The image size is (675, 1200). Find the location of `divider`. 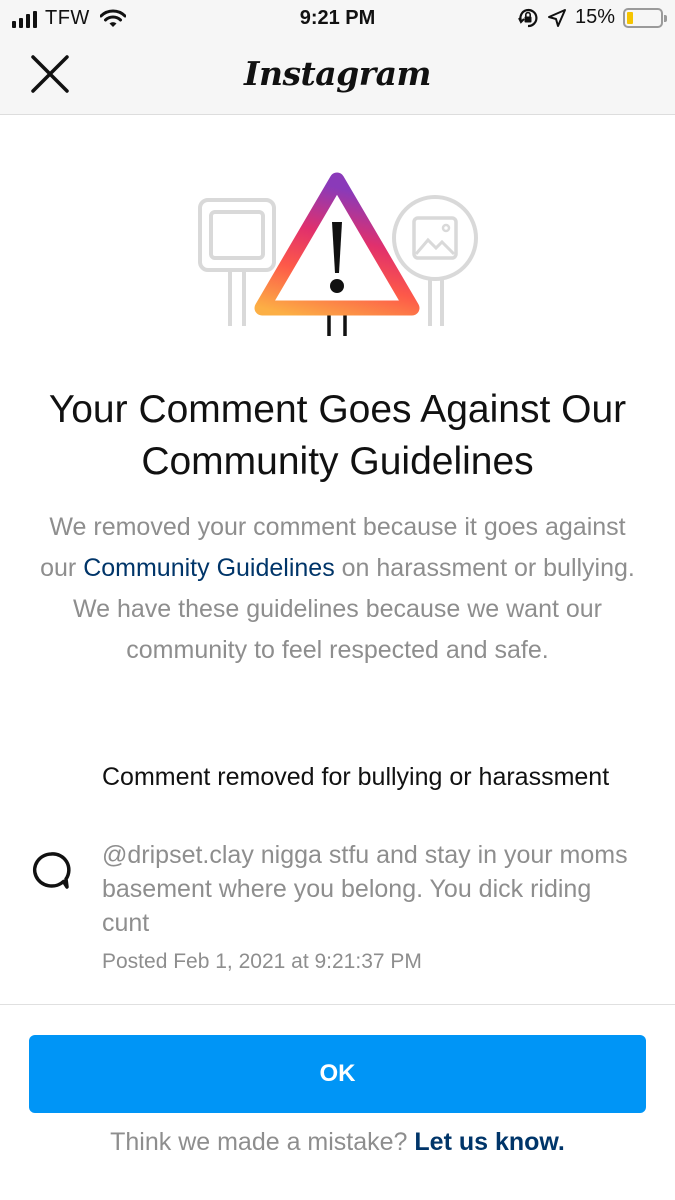

divider is located at coordinates (337, 1004).